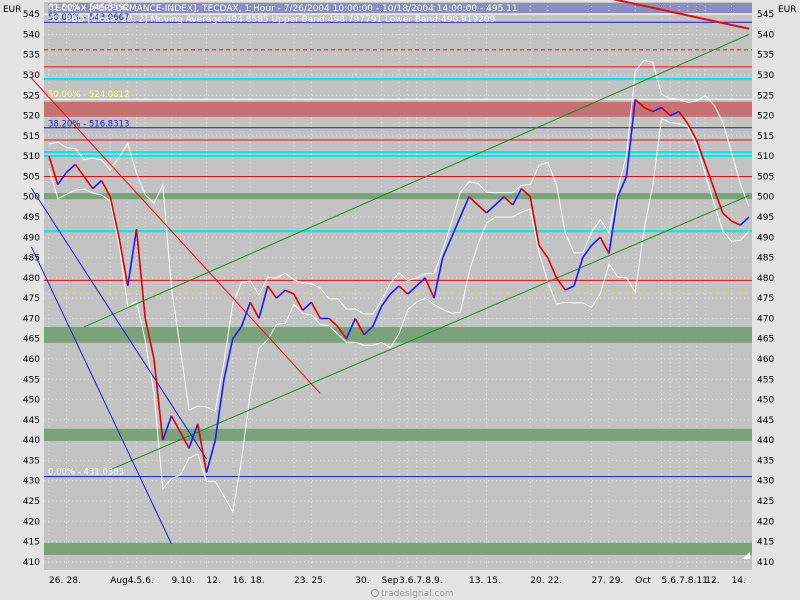  What do you see at coordinates (31, 259) in the screenshot?
I see `y-tick-left: 485` at bounding box center [31, 259].